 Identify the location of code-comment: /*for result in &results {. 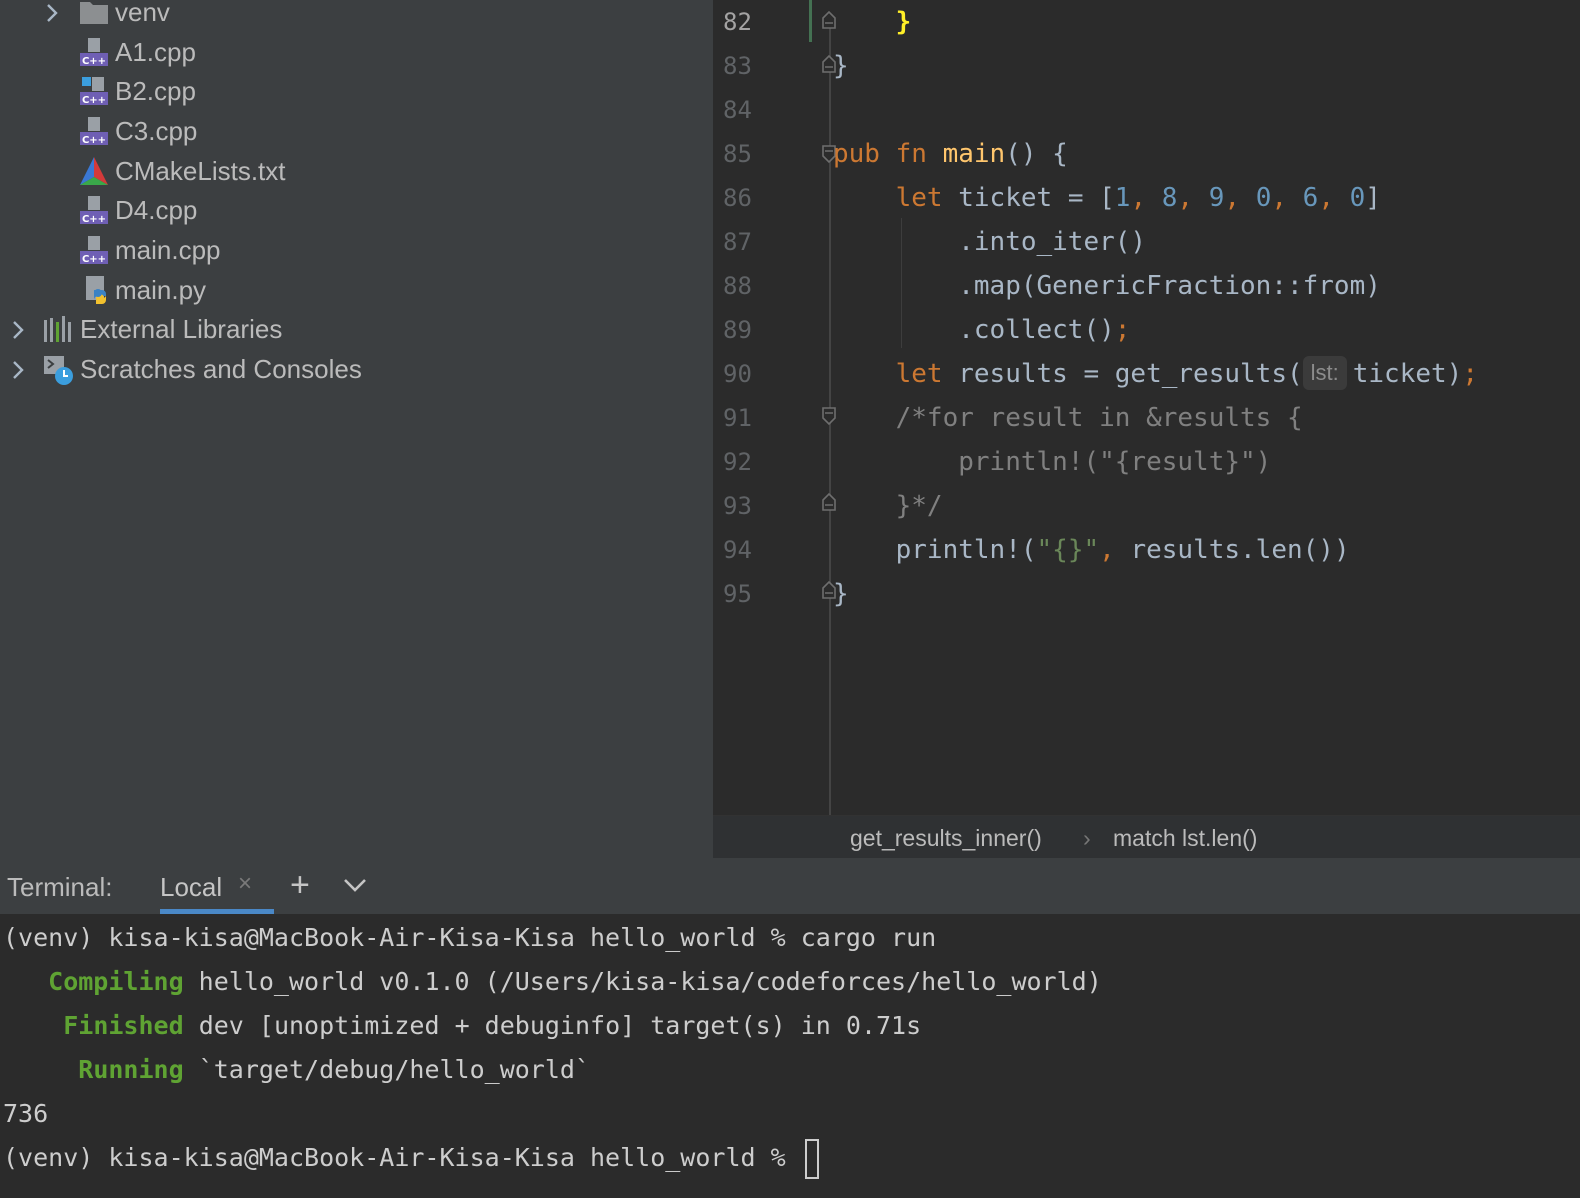
(1099, 418).